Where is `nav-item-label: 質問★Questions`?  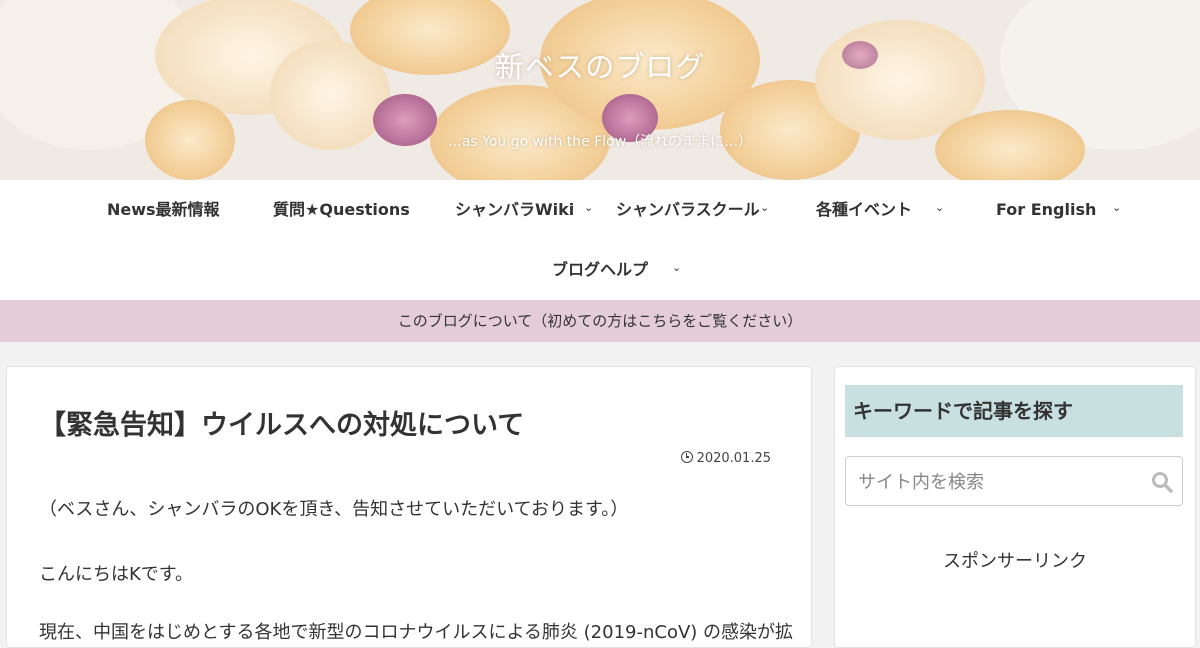 nav-item-label: 質問★Questions is located at coordinates (341, 209).